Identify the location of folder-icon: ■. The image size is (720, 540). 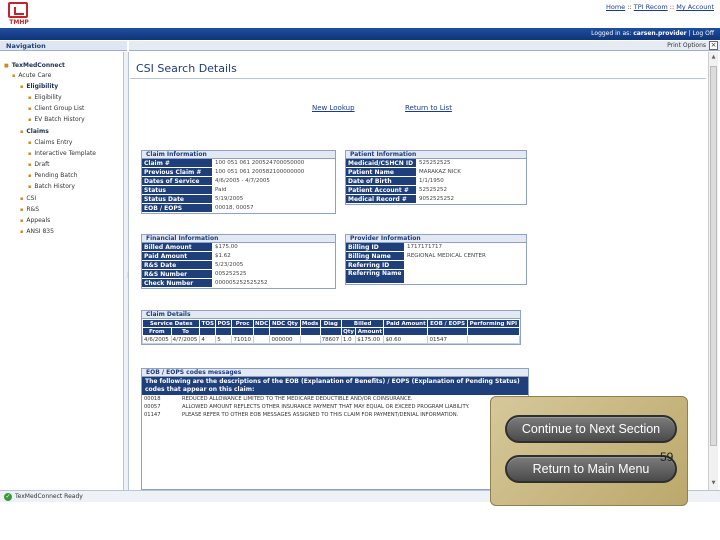
(6, 66).